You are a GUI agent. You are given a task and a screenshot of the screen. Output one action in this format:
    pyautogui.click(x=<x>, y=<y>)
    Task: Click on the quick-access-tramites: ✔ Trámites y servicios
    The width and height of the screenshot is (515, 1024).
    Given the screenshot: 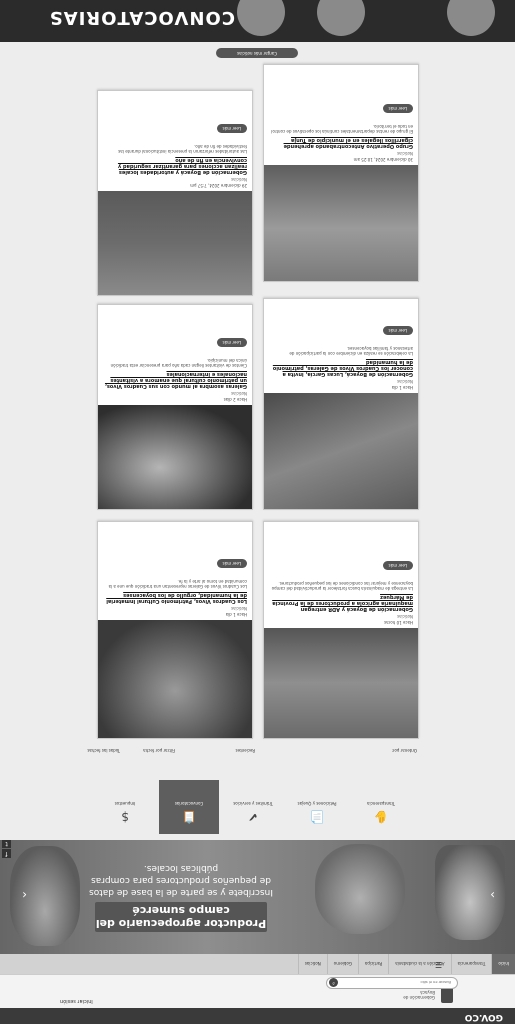 What is the action you would take?
    pyautogui.click(x=253, y=807)
    